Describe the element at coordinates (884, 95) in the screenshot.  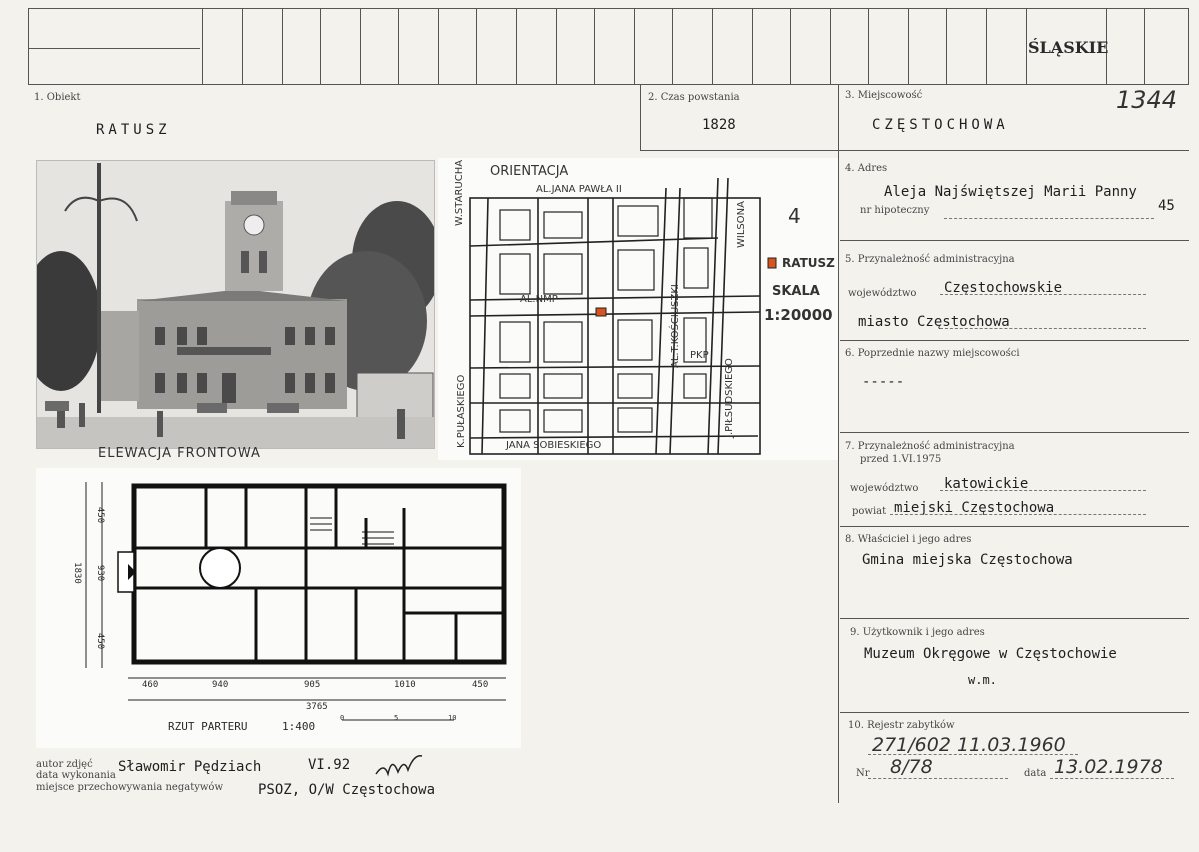
I see `miejscowosc-label: 3. Miejscowość` at that location.